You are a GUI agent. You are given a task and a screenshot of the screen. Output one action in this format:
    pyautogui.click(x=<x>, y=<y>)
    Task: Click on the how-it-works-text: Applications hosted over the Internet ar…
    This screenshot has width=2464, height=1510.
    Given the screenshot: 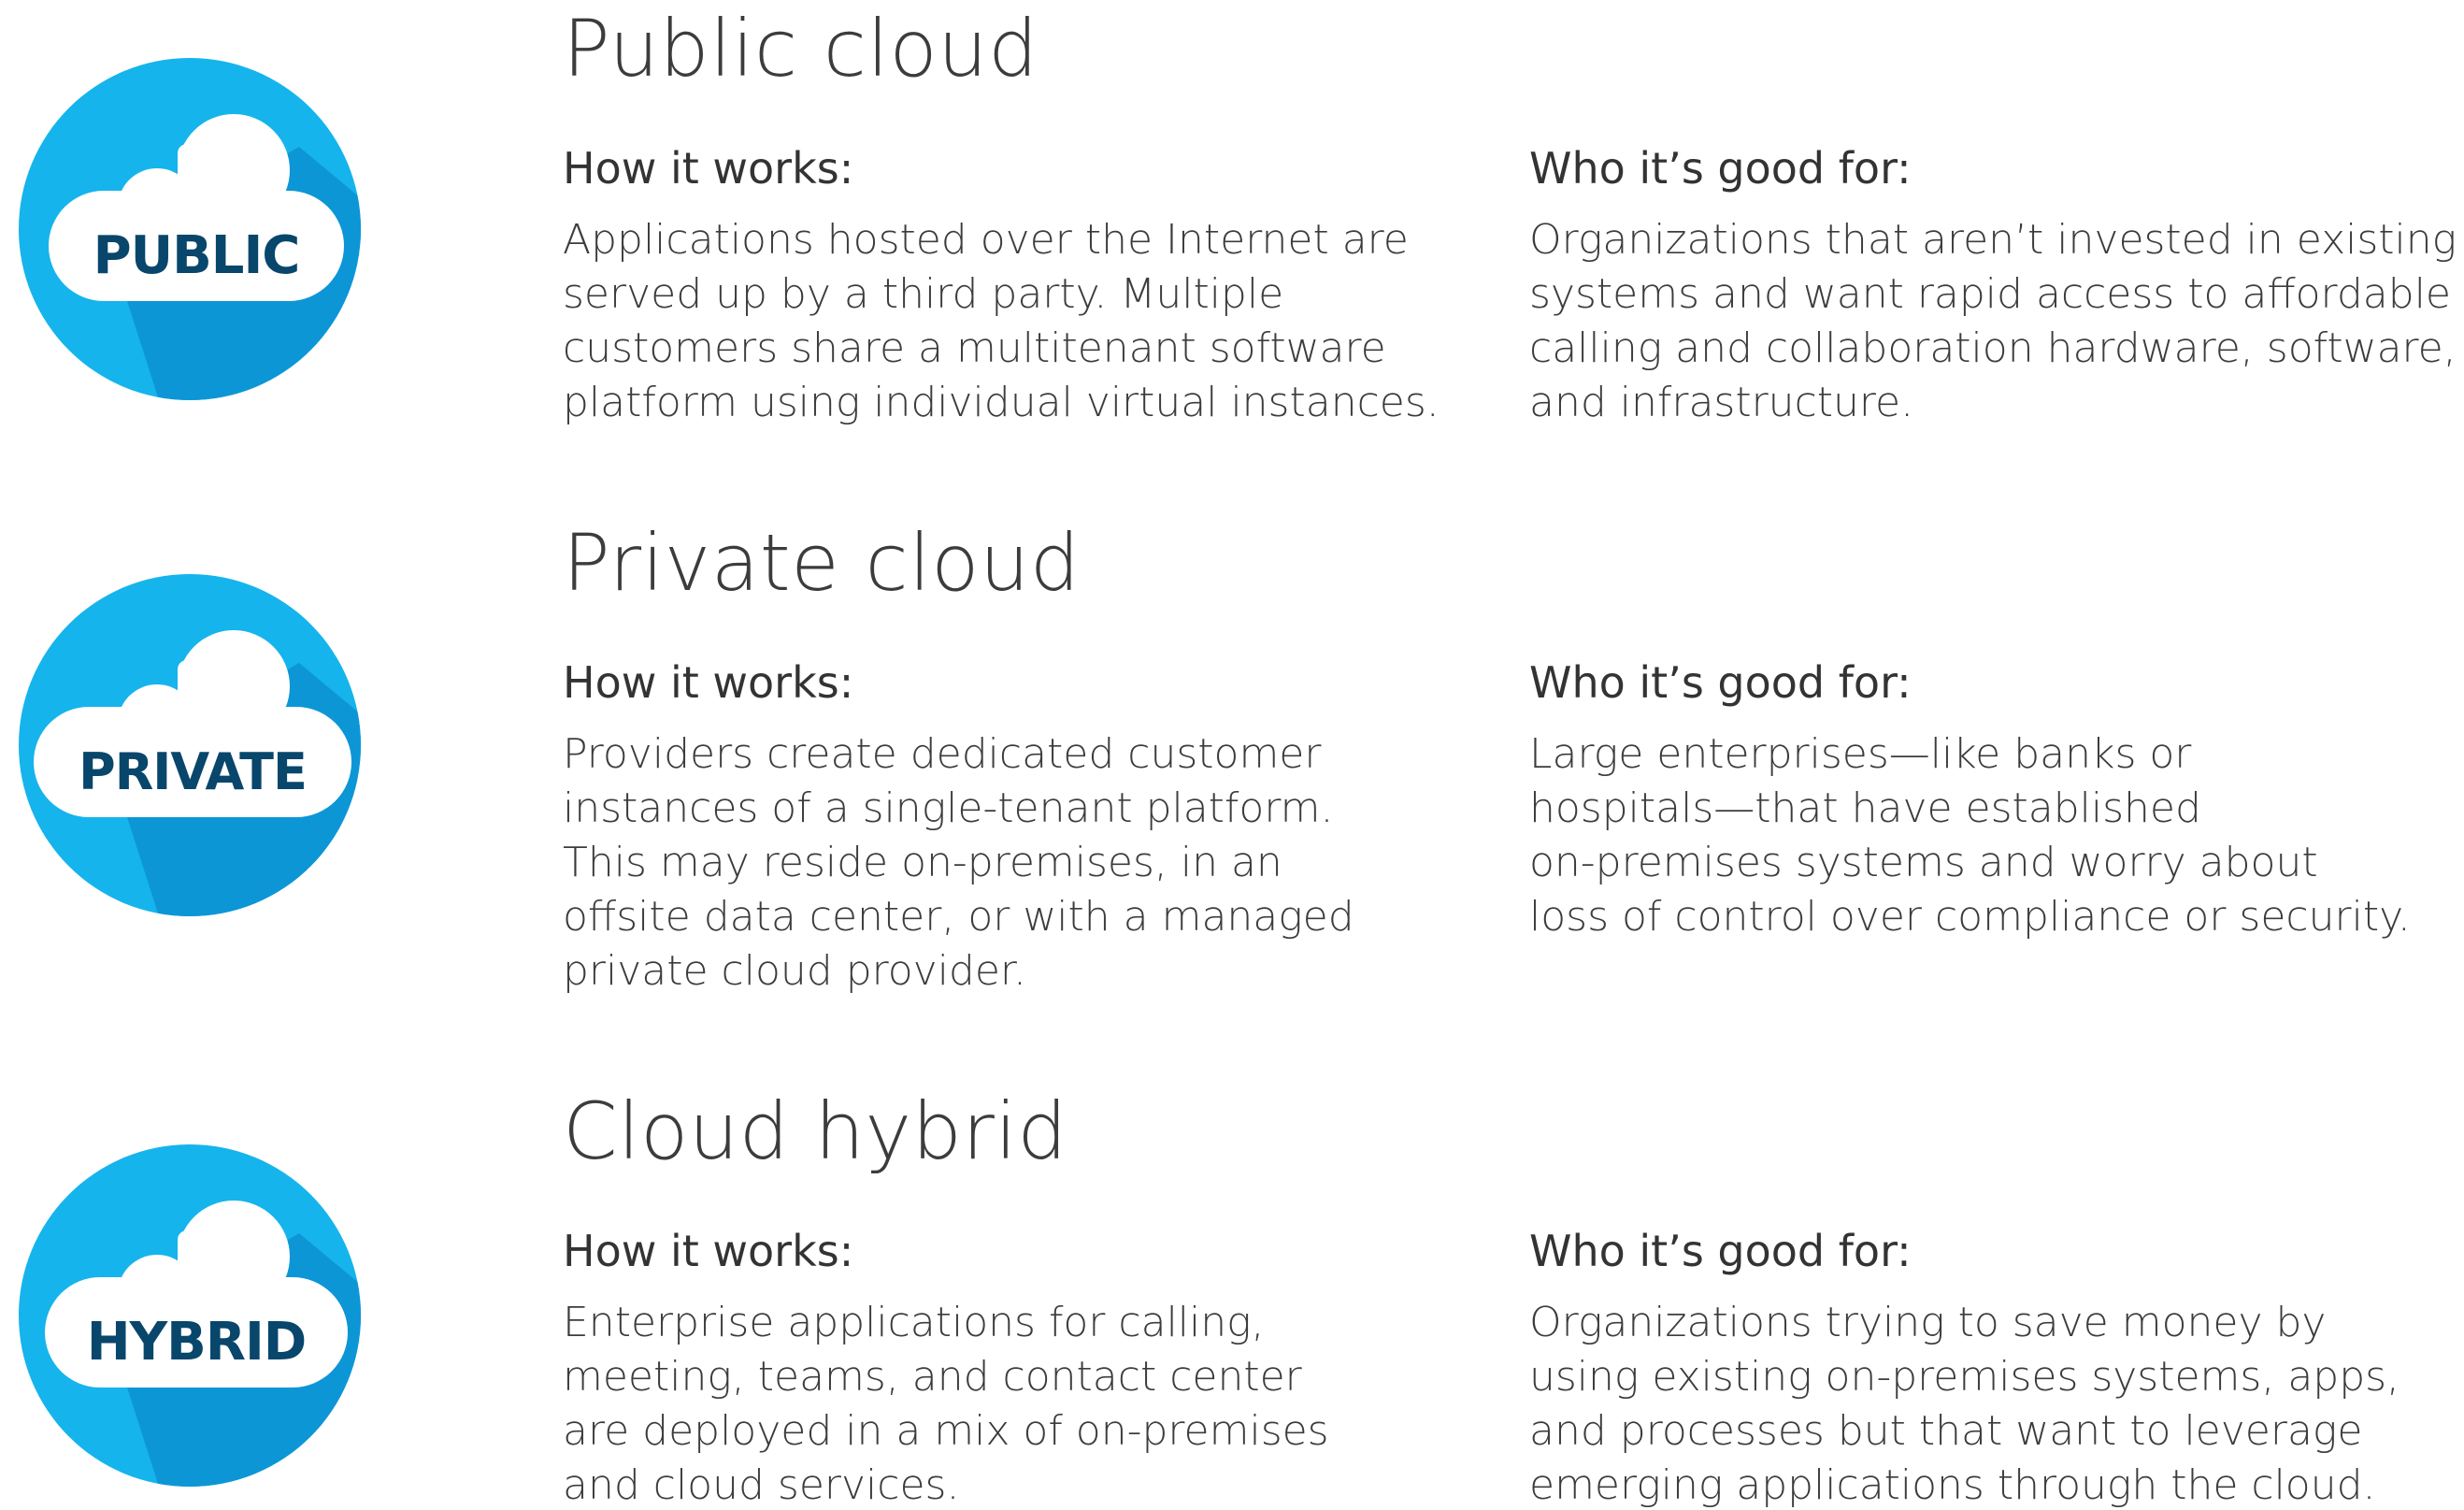 What is the action you would take?
    pyautogui.click(x=1011, y=321)
    